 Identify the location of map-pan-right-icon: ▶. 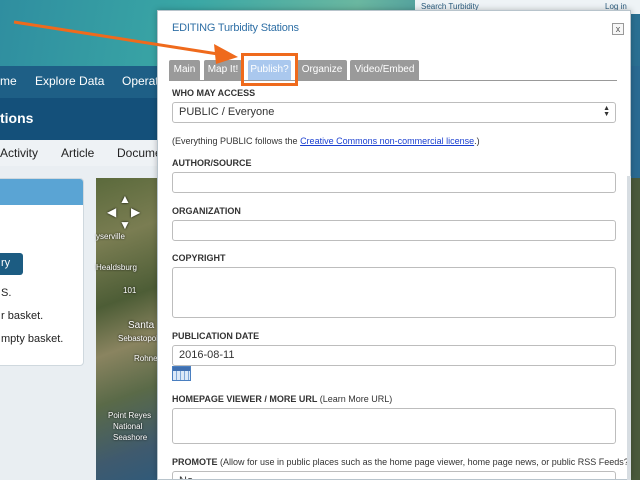
(135, 212).